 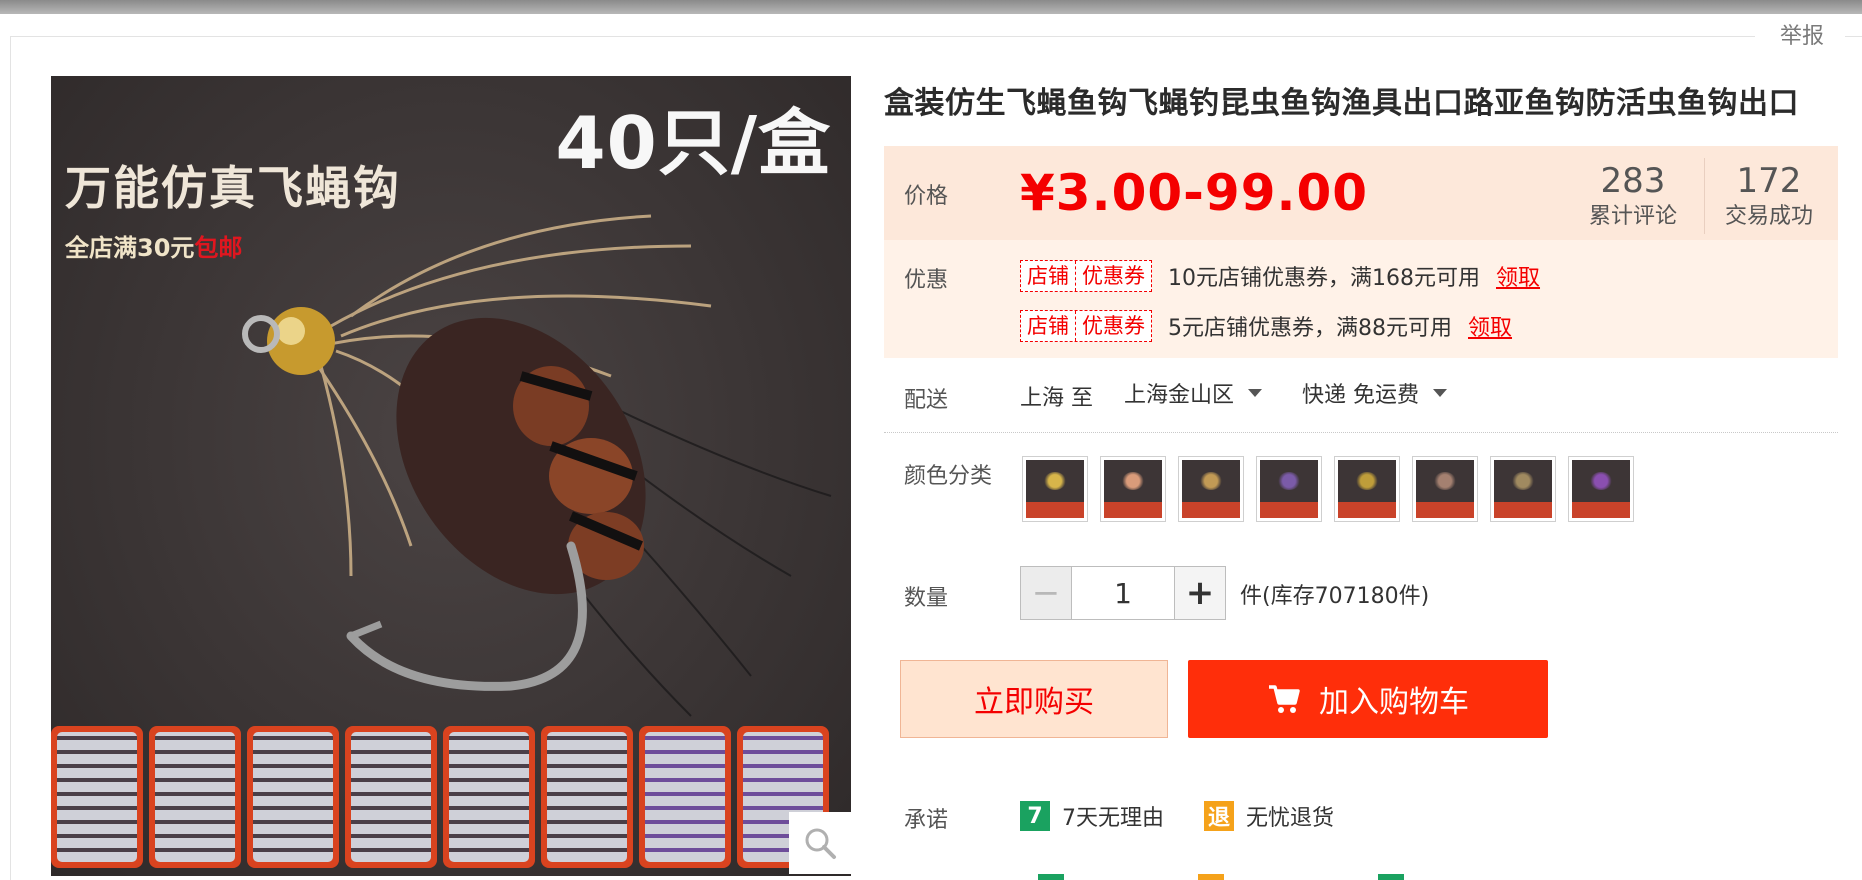 I want to click on section-divider, so click(x=1361, y=432).